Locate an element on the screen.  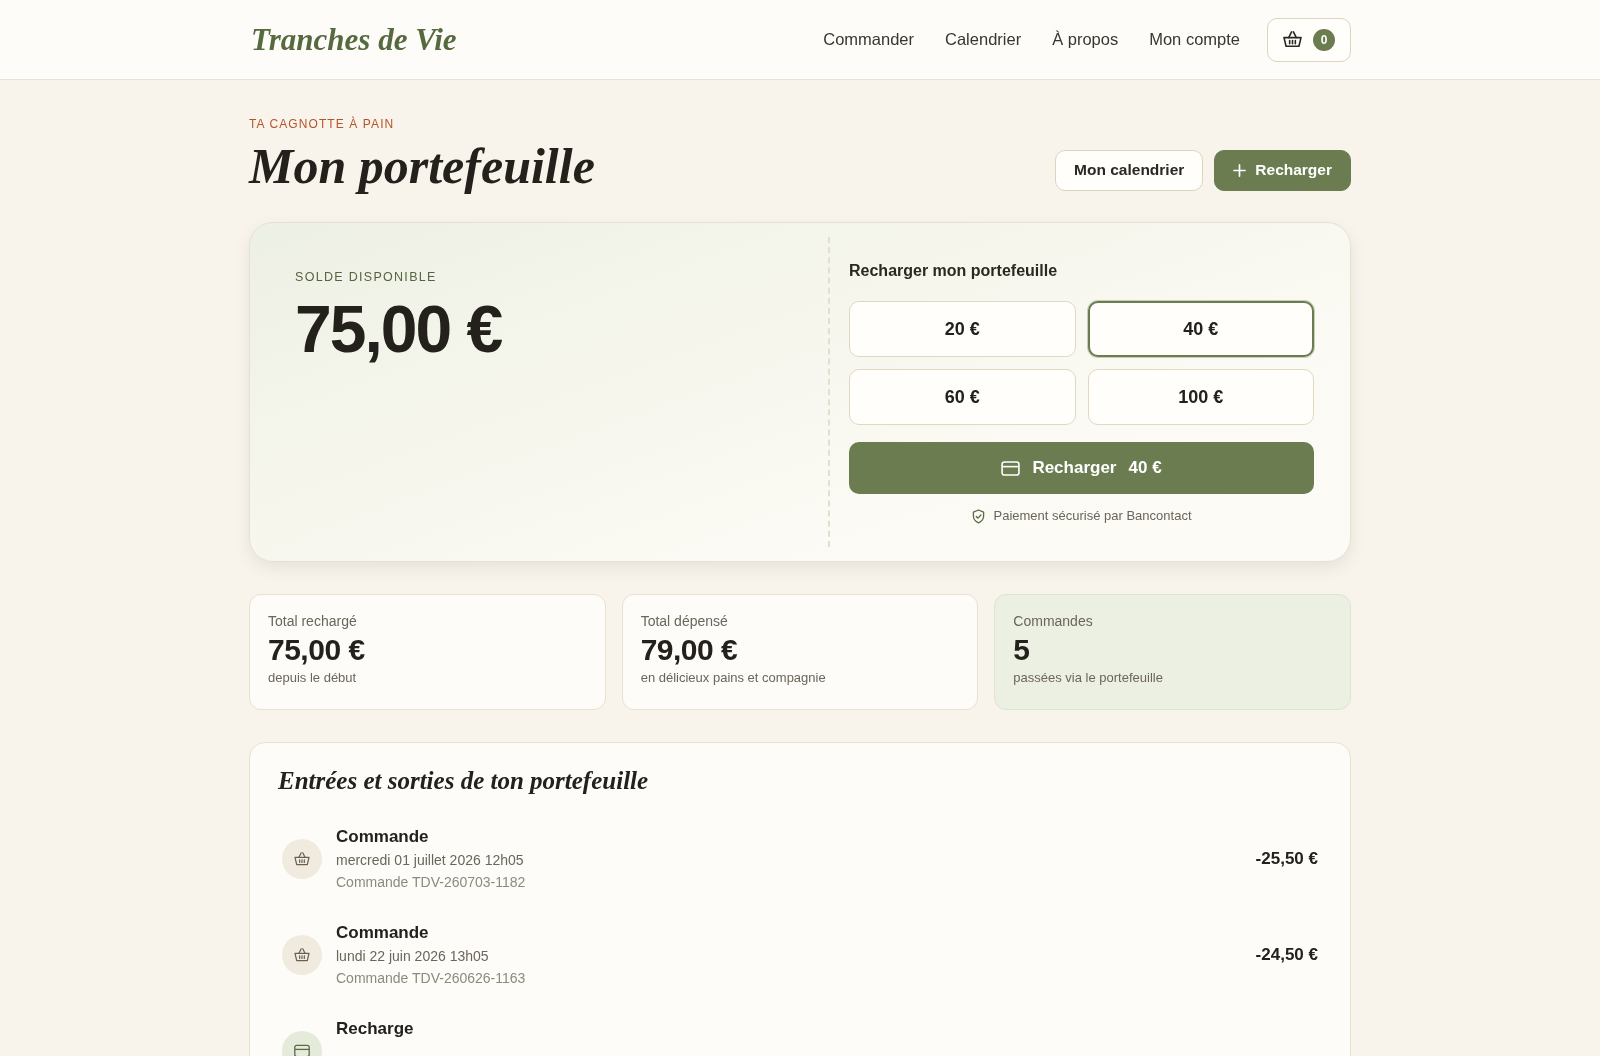
stat-caption: passées via le portefeuille is located at coordinates (1088, 678).